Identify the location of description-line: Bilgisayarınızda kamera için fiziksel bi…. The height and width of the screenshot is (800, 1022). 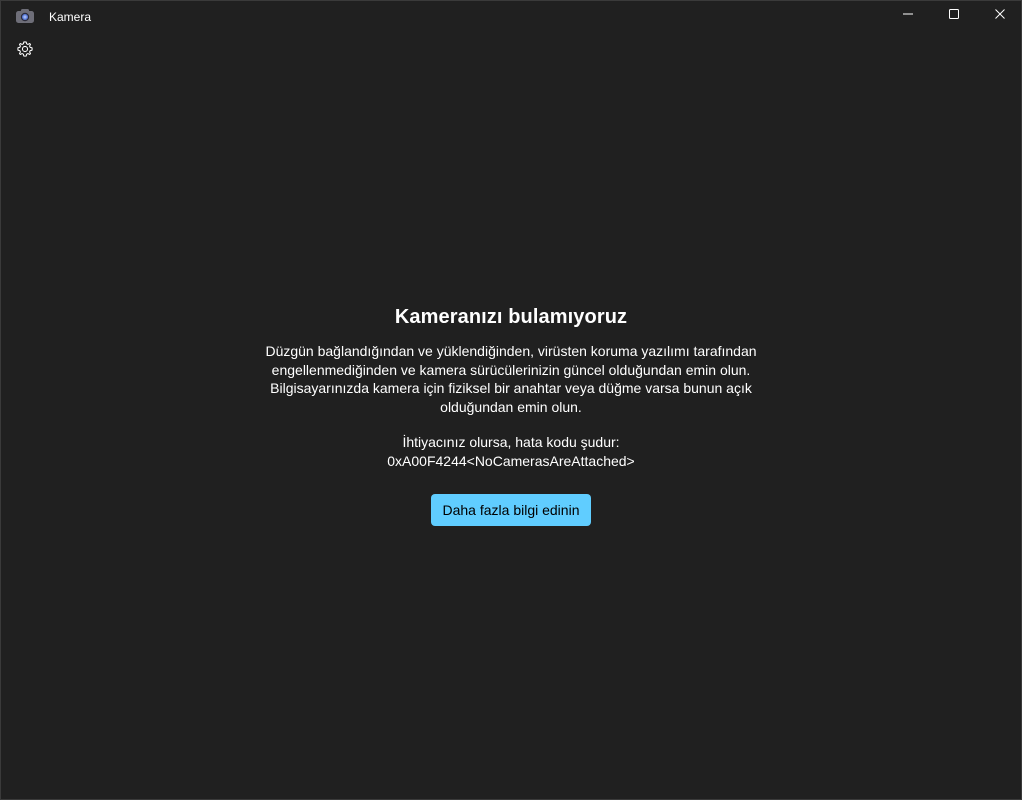
(511, 388).